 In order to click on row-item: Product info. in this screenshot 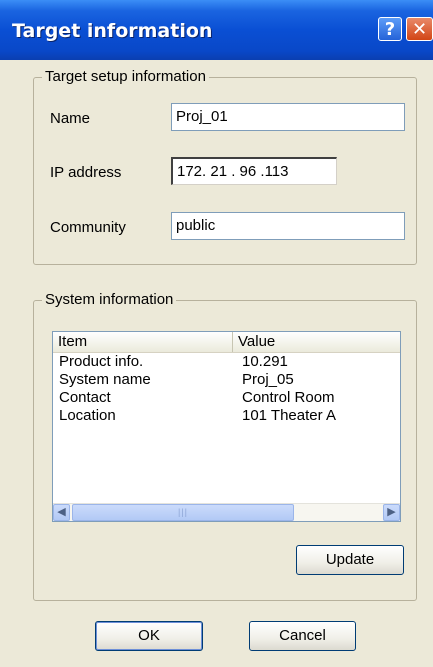, I will do `click(101, 361)`.